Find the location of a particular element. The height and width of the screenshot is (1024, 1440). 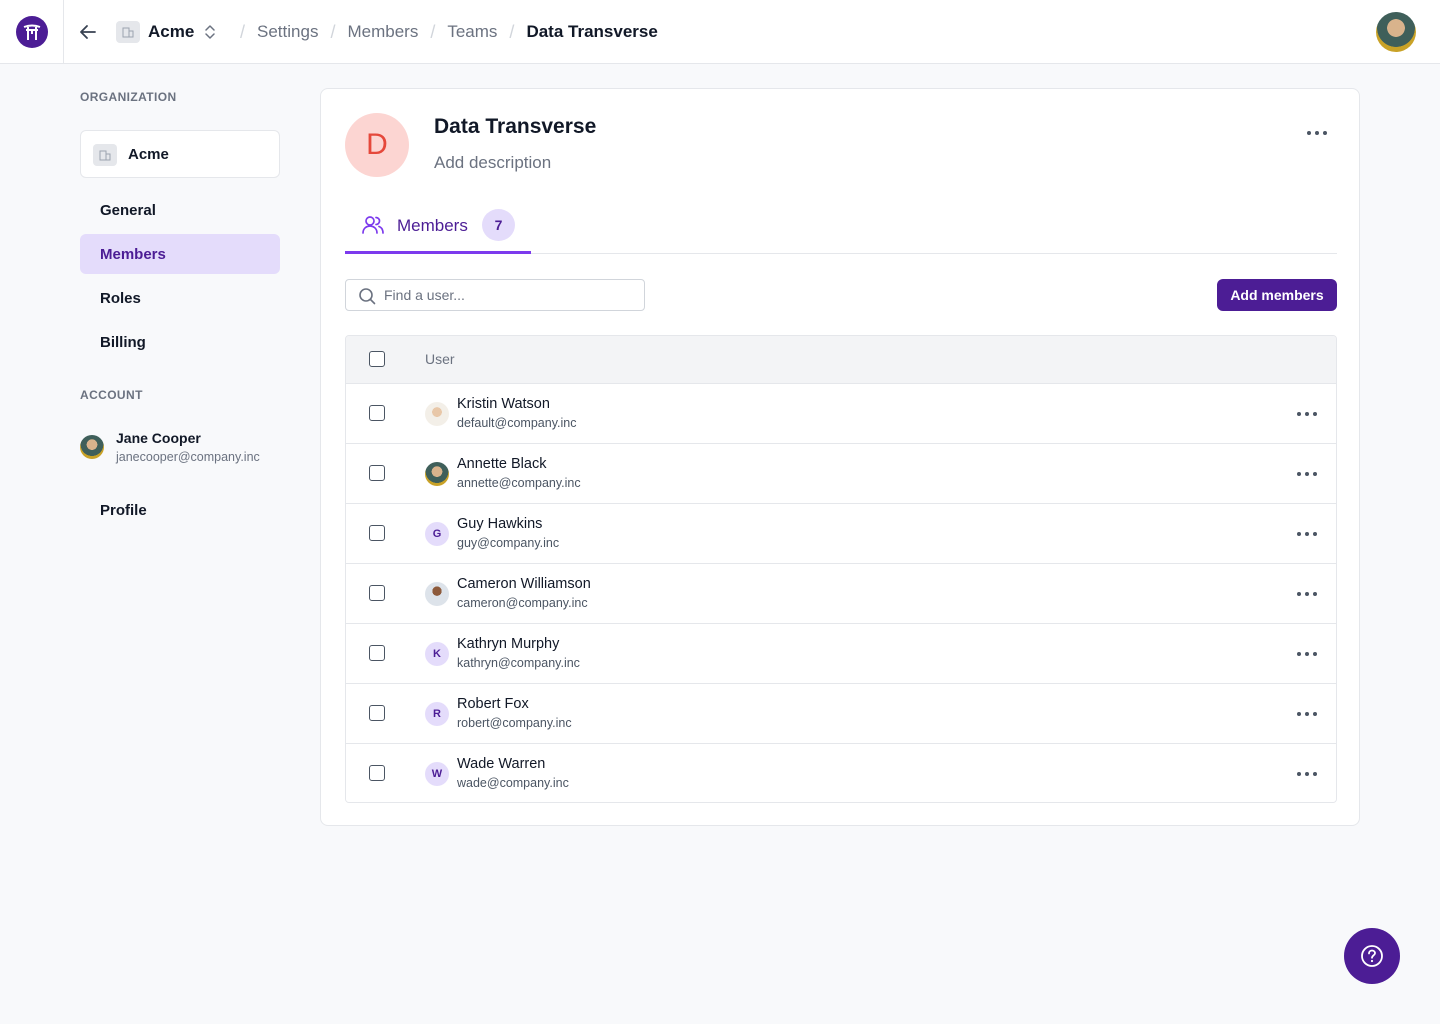

account-email: janecooper@company.inc is located at coordinates (188, 457).